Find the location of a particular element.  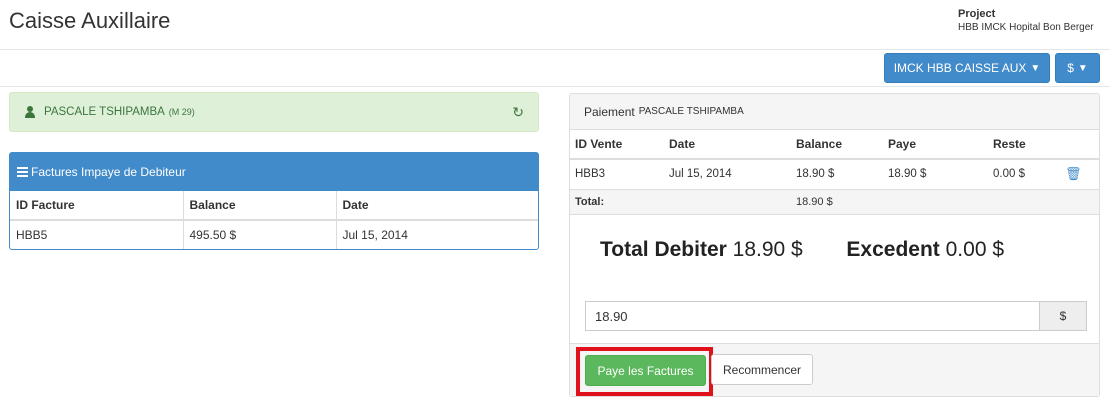

pay-invoices-button: Paye les Factures is located at coordinates (645, 370).